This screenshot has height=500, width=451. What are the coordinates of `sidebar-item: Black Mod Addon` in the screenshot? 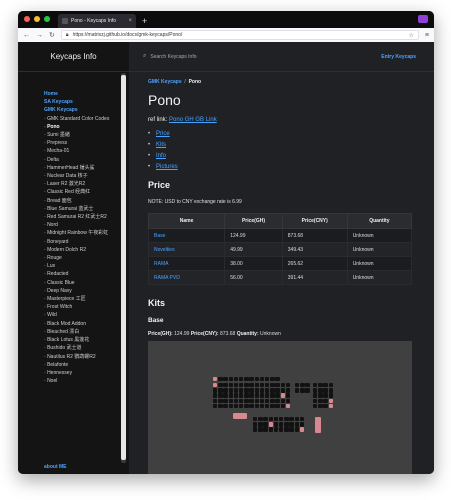 It's located at (86, 324).